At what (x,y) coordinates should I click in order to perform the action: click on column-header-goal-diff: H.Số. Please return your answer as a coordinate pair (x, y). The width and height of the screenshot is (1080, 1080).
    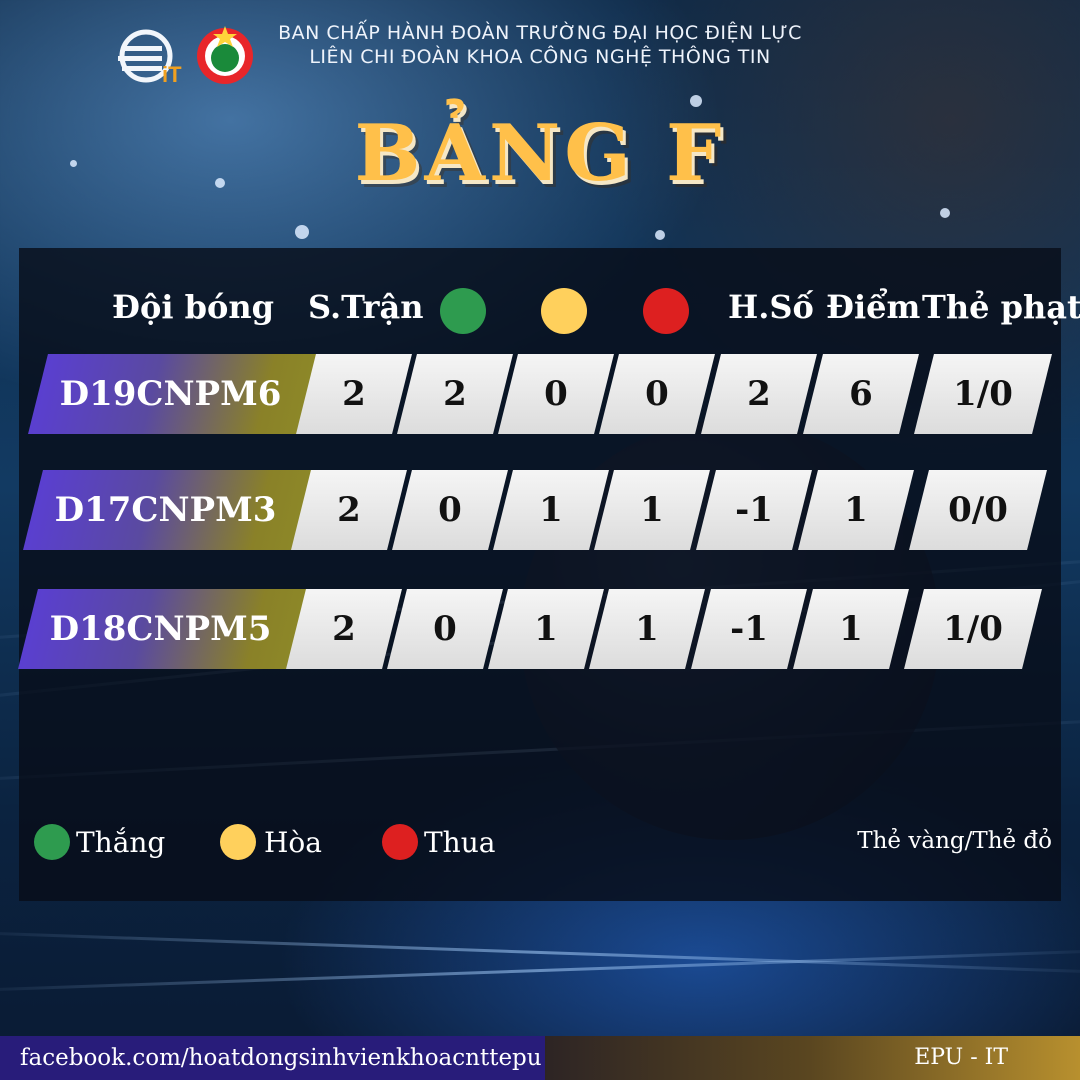
    Looking at the image, I should click on (771, 307).